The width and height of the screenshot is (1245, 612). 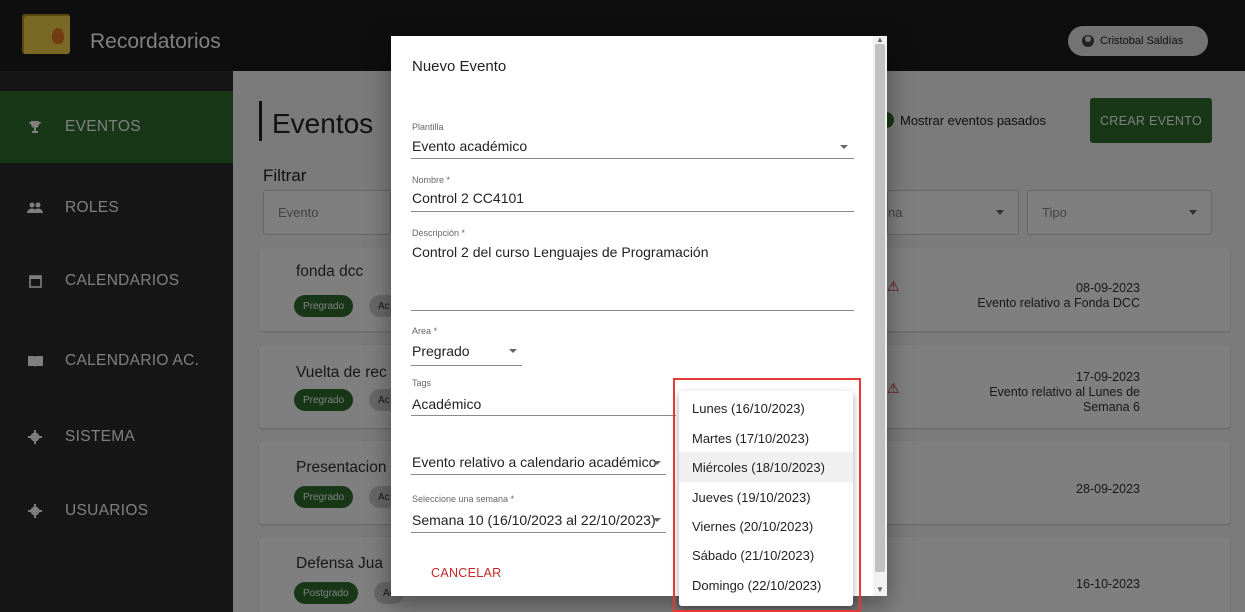 What do you see at coordinates (880, 40) in the screenshot?
I see `scroll-up-arrow: ▲` at bounding box center [880, 40].